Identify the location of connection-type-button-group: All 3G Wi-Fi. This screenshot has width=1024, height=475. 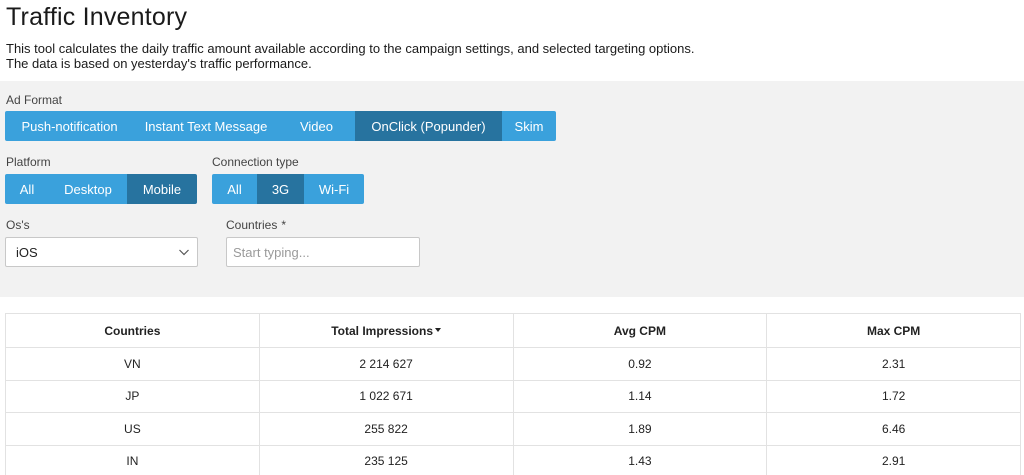
(288, 189).